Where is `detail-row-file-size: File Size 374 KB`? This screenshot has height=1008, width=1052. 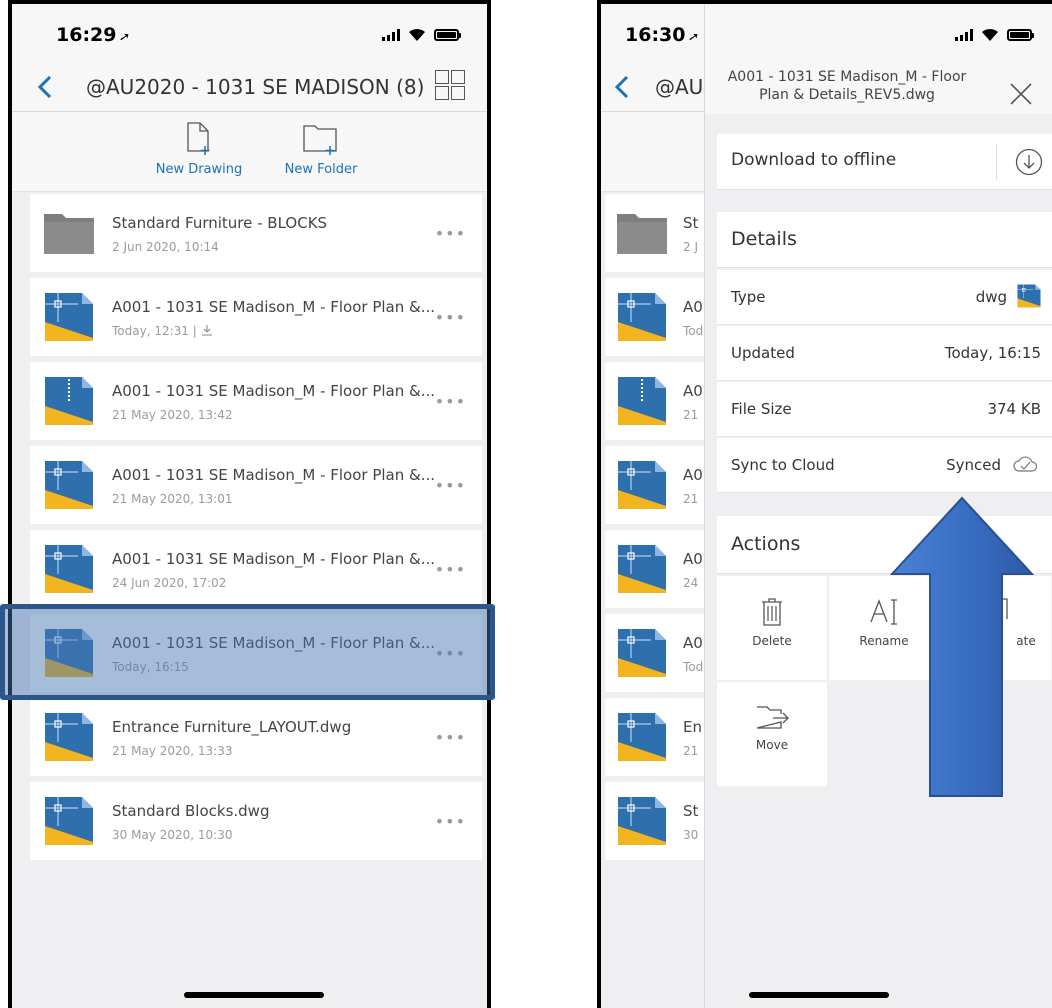
detail-row-file-size: File Size 374 KB is located at coordinates (884, 409).